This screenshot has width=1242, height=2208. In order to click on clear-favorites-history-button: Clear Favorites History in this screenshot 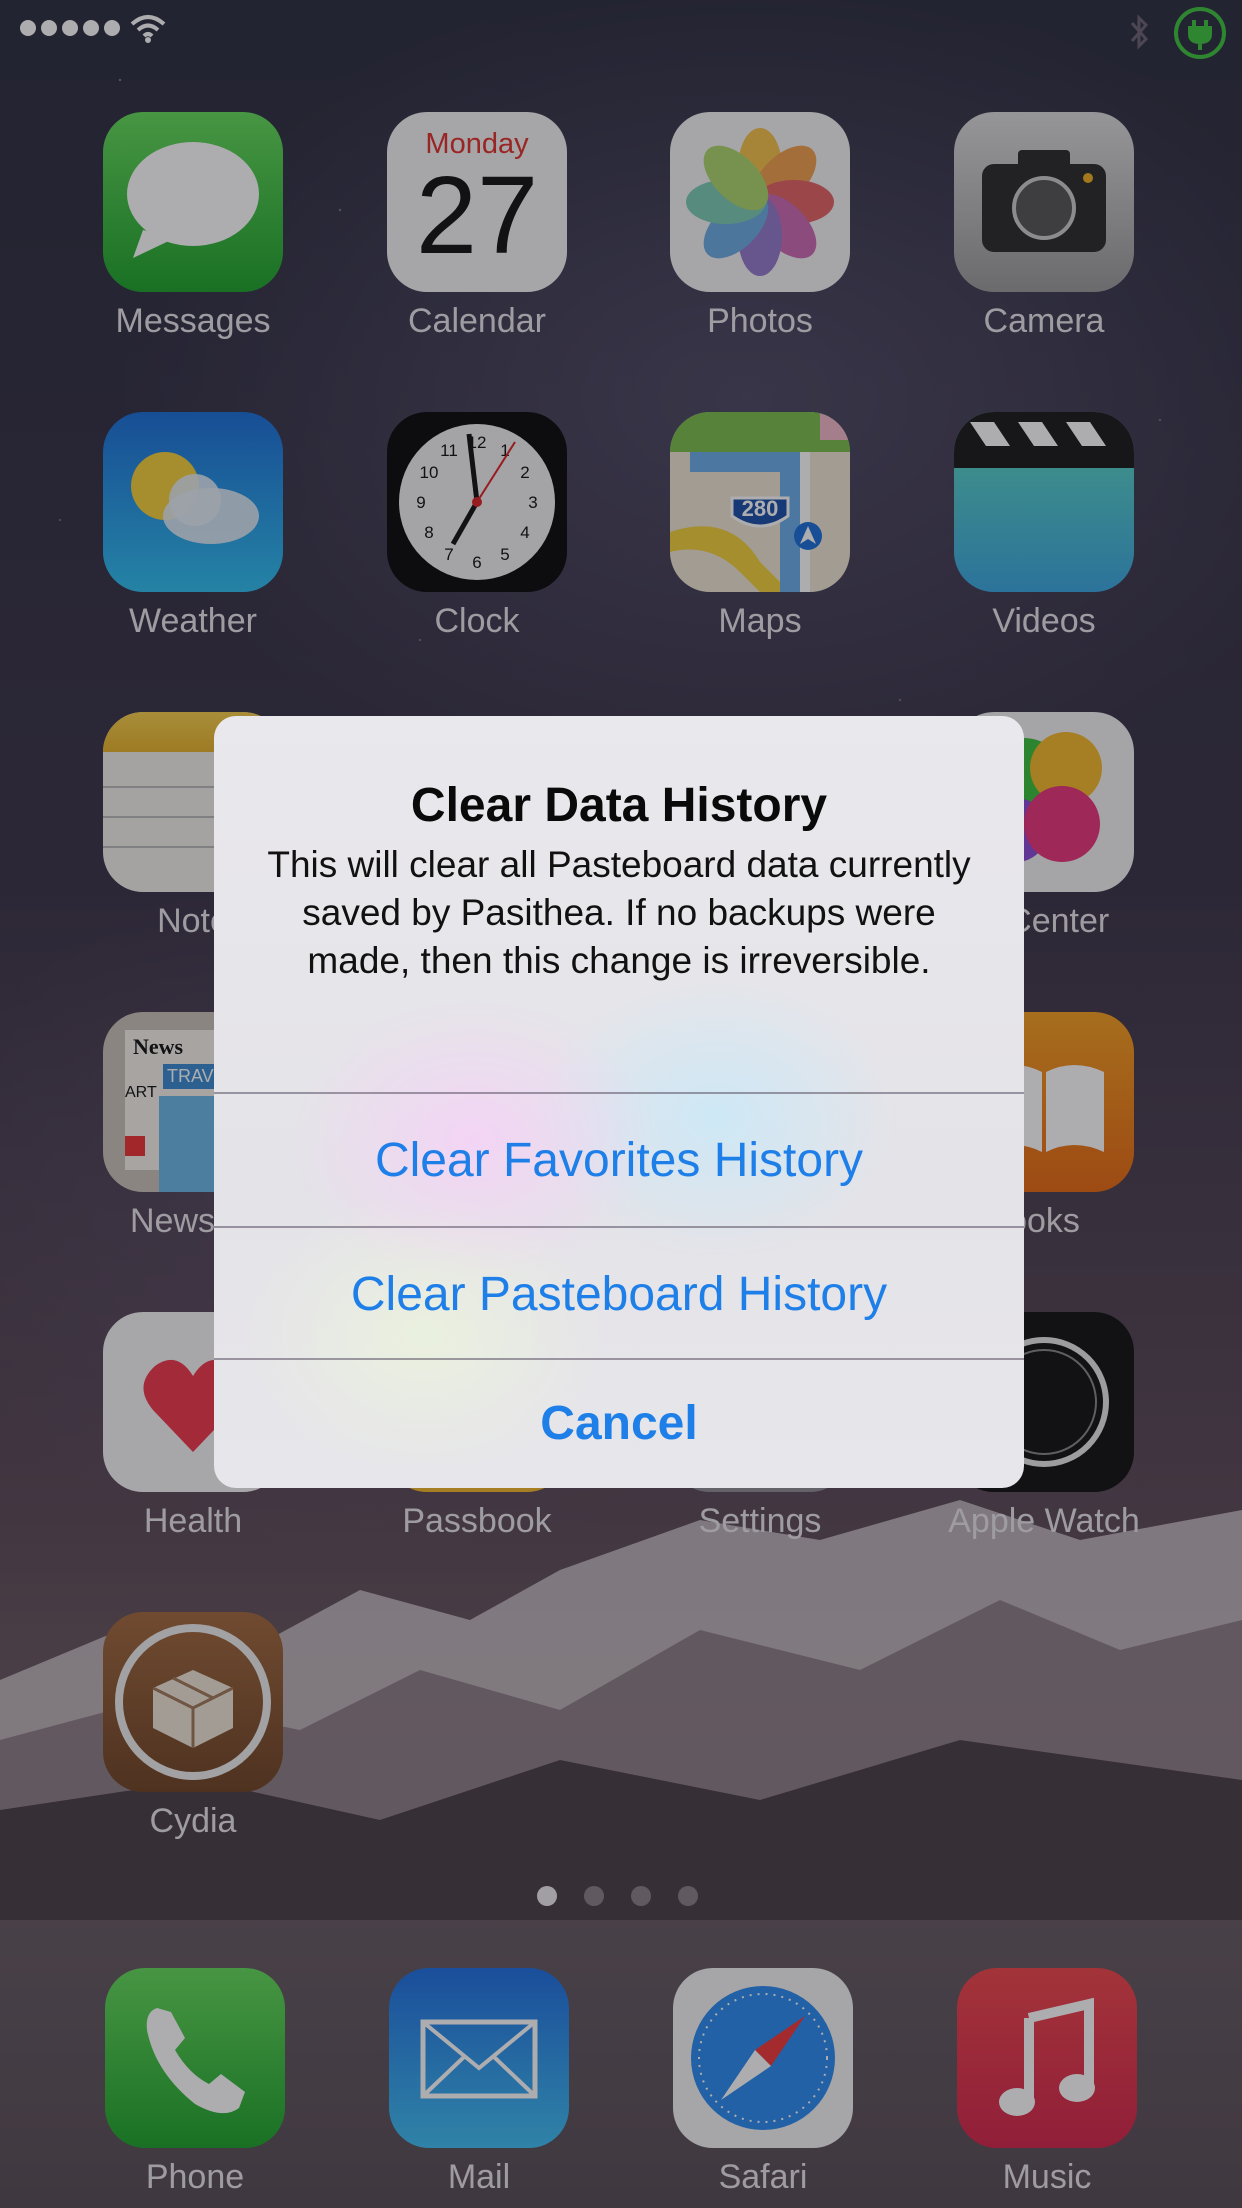, I will do `click(619, 1160)`.